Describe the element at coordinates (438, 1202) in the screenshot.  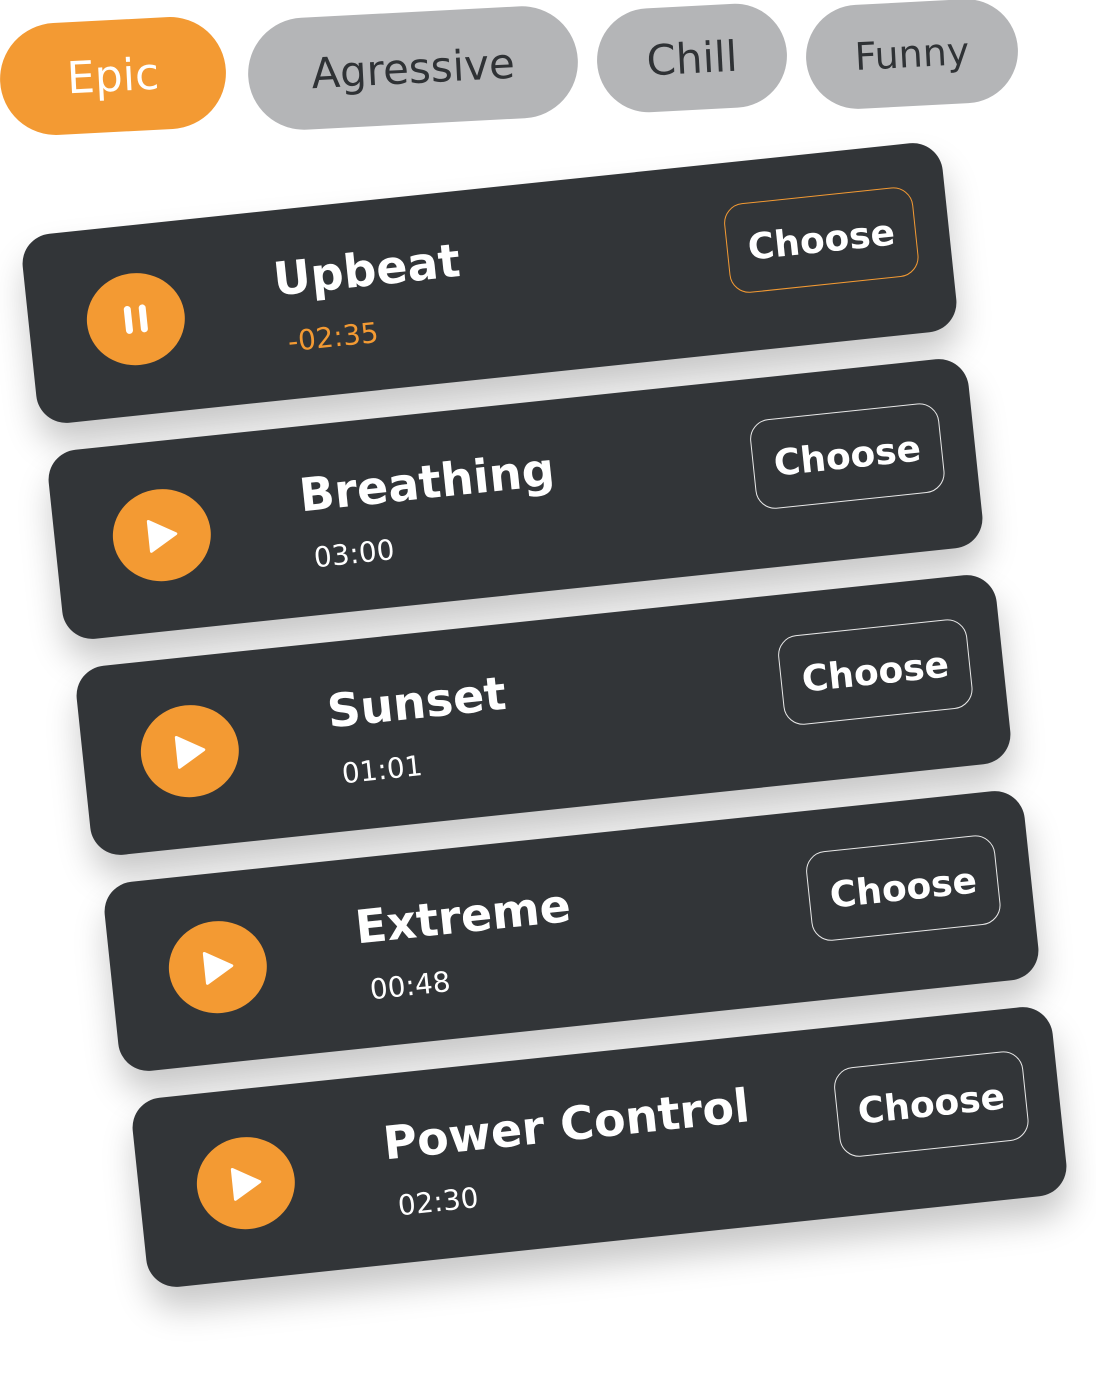
I see `track-duration: 02:30` at that location.